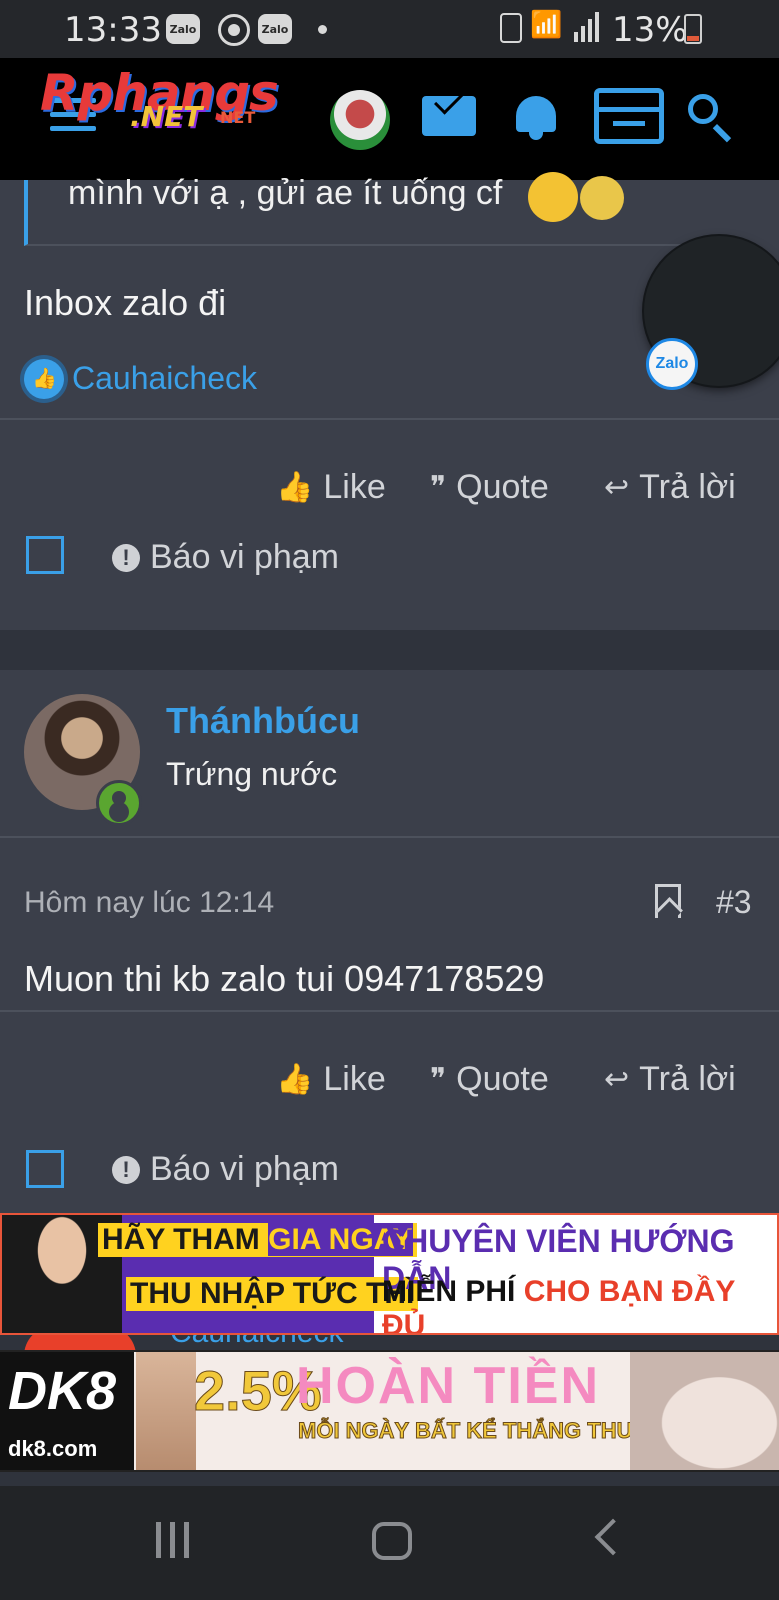 The width and height of the screenshot is (779, 1600). Describe the element at coordinates (650, 30) in the screenshot. I see `battery-percent: 13%` at that location.